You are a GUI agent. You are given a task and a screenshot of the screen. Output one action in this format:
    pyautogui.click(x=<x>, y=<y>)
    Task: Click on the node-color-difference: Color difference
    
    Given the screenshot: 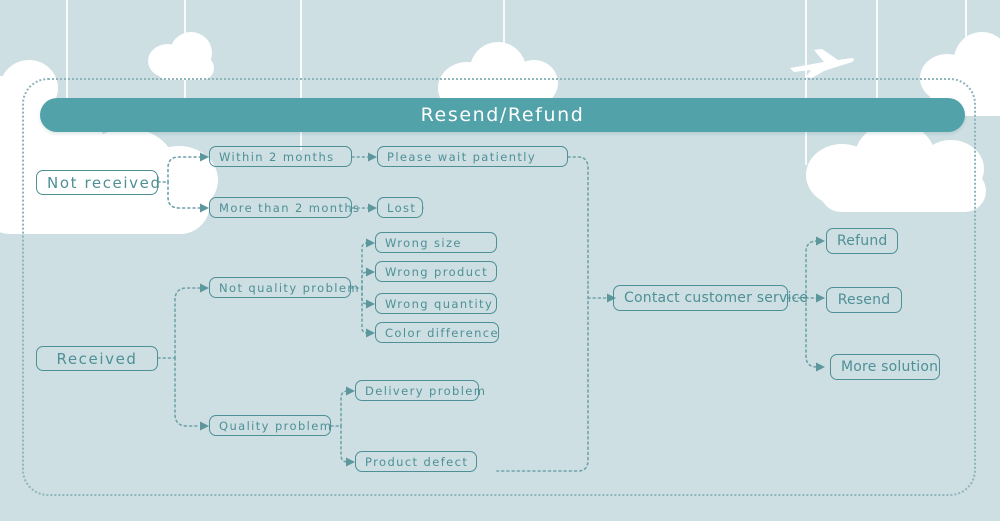 What is the action you would take?
    pyautogui.click(x=437, y=332)
    